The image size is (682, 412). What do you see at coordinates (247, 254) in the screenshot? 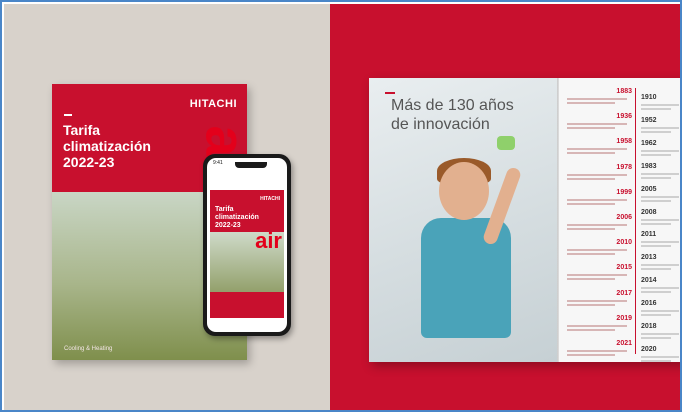
I see `phone-catalog-preview: HITACHI Tarifa climatización 2022-23 air` at bounding box center [247, 254].